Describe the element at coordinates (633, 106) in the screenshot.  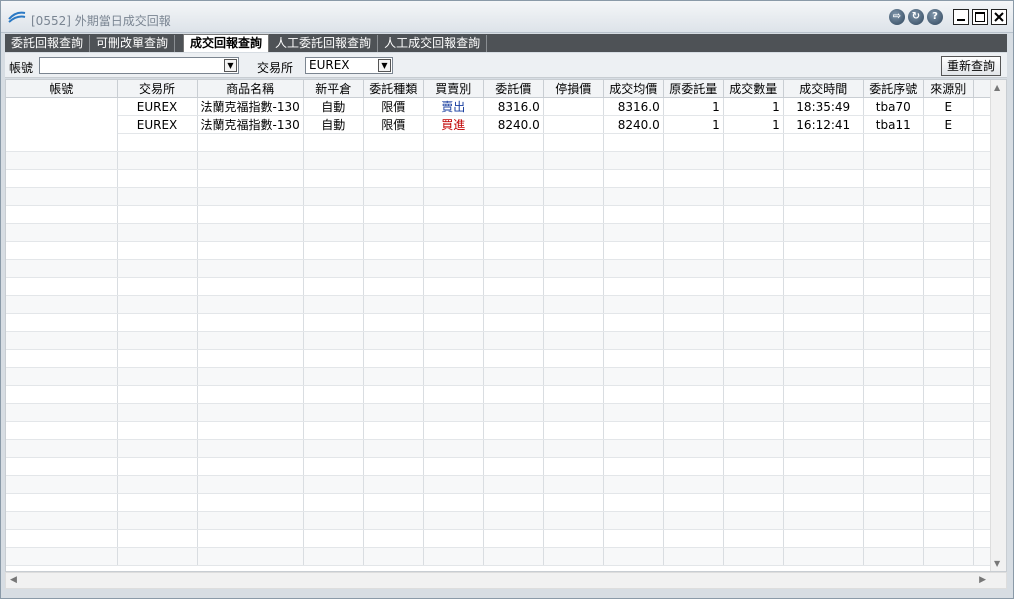
I see `avg-price-cell: 8316.0` at that location.